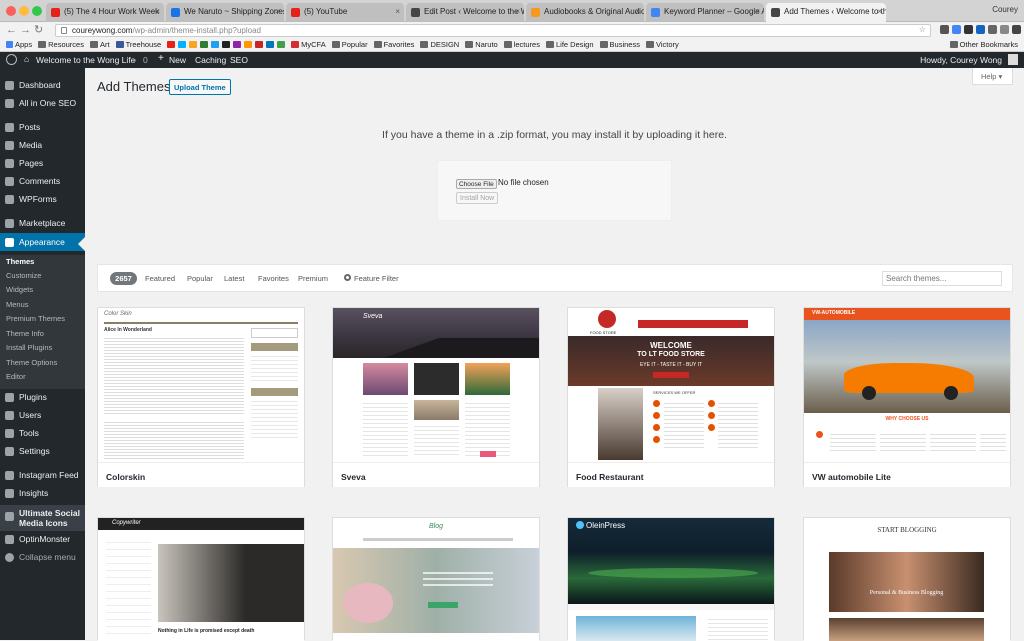 The height and width of the screenshot is (641, 1024). Describe the element at coordinates (17, 304) in the screenshot. I see `submenu-menus: Menus` at that location.